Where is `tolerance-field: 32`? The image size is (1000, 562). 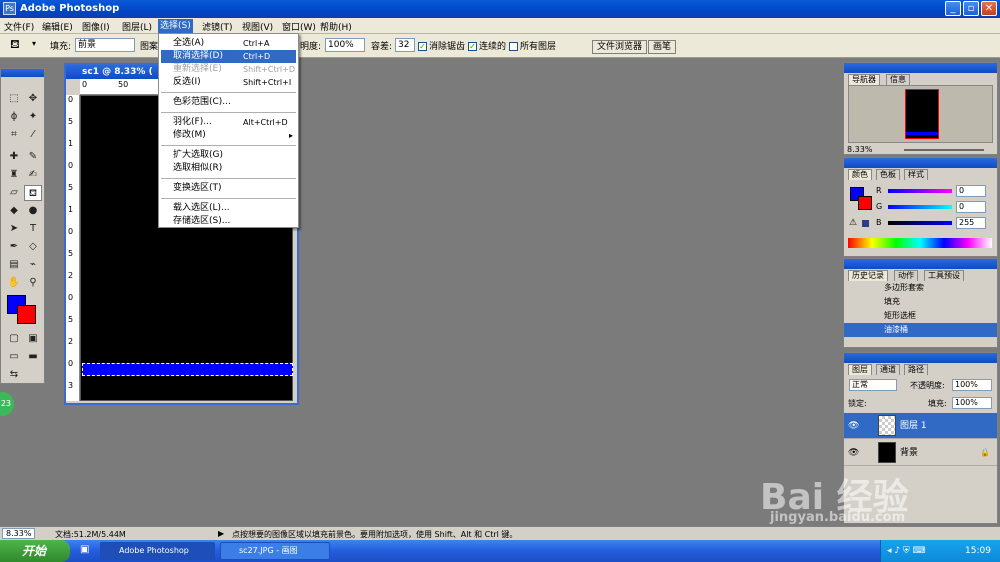
tolerance-field: 32 is located at coordinates (405, 45).